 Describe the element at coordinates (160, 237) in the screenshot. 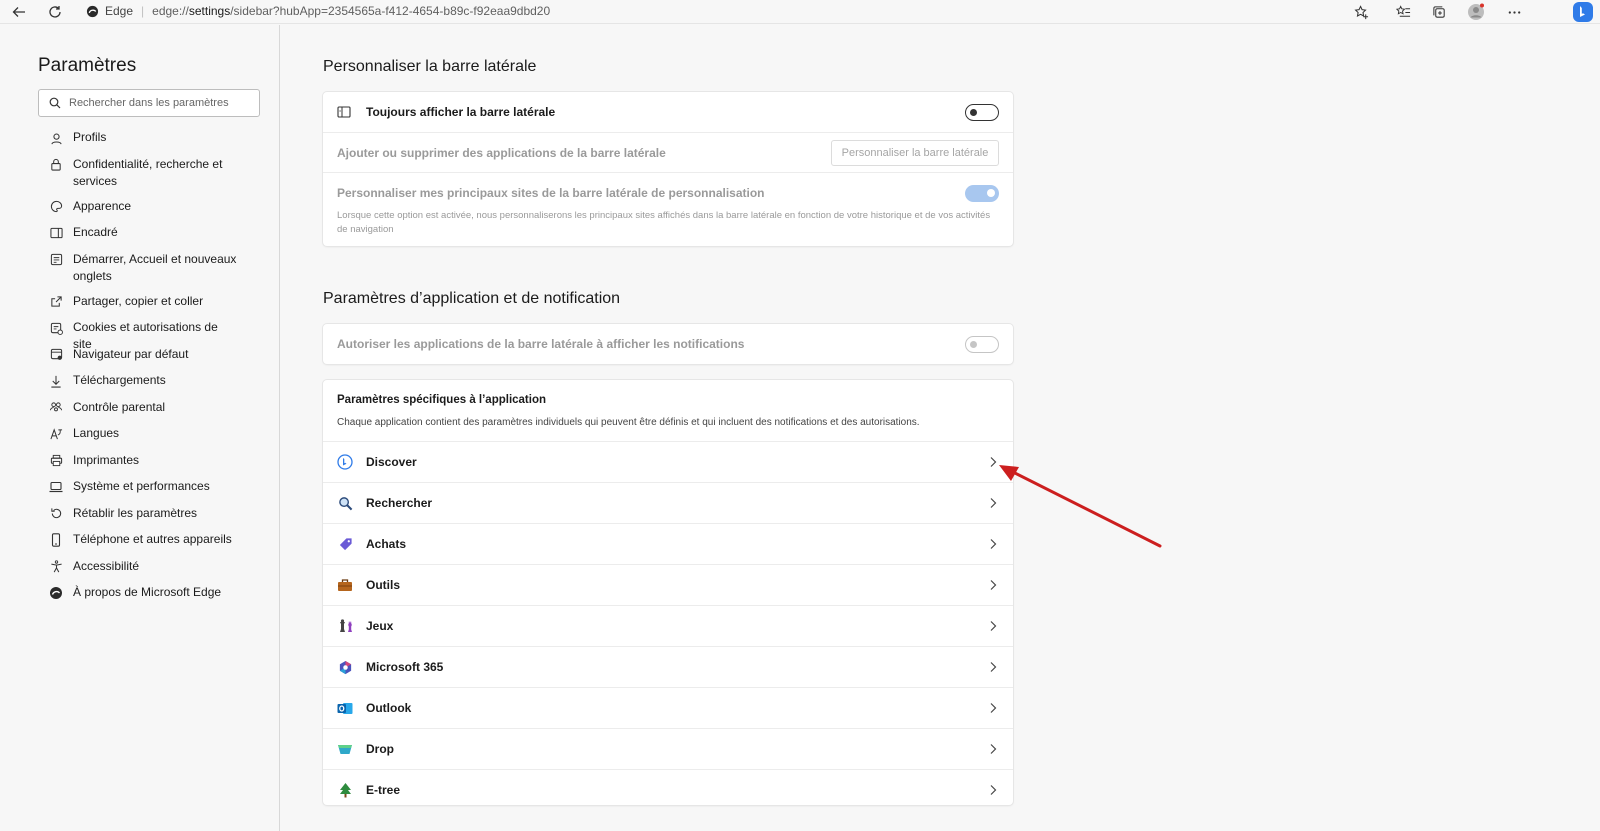

I see `sidebar-item-sidebar: Encadré` at that location.